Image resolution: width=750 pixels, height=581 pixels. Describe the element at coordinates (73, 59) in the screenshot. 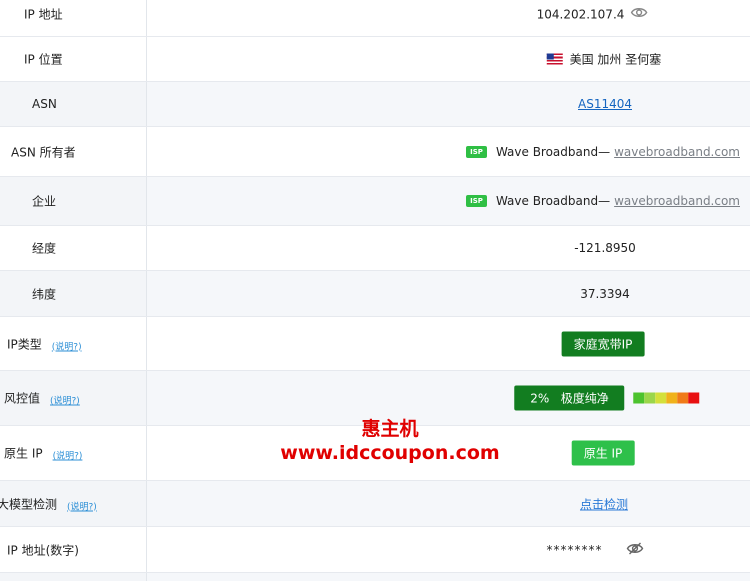

I see `row-label-cell: IP 位置` at that location.